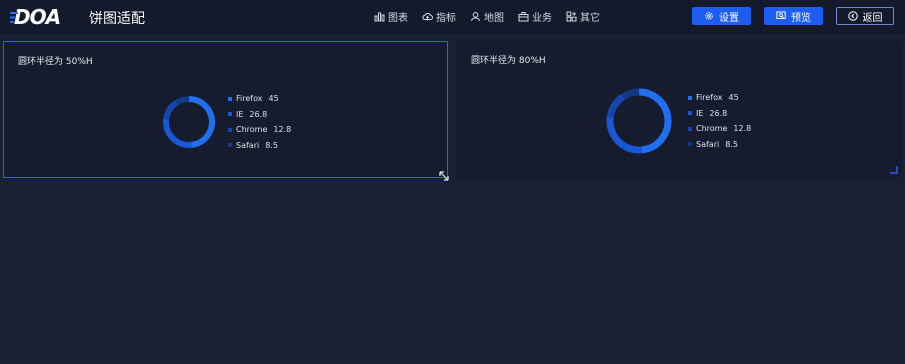 This screenshot has width=905, height=364. I want to click on logo-text: DOA, so click(37, 17).